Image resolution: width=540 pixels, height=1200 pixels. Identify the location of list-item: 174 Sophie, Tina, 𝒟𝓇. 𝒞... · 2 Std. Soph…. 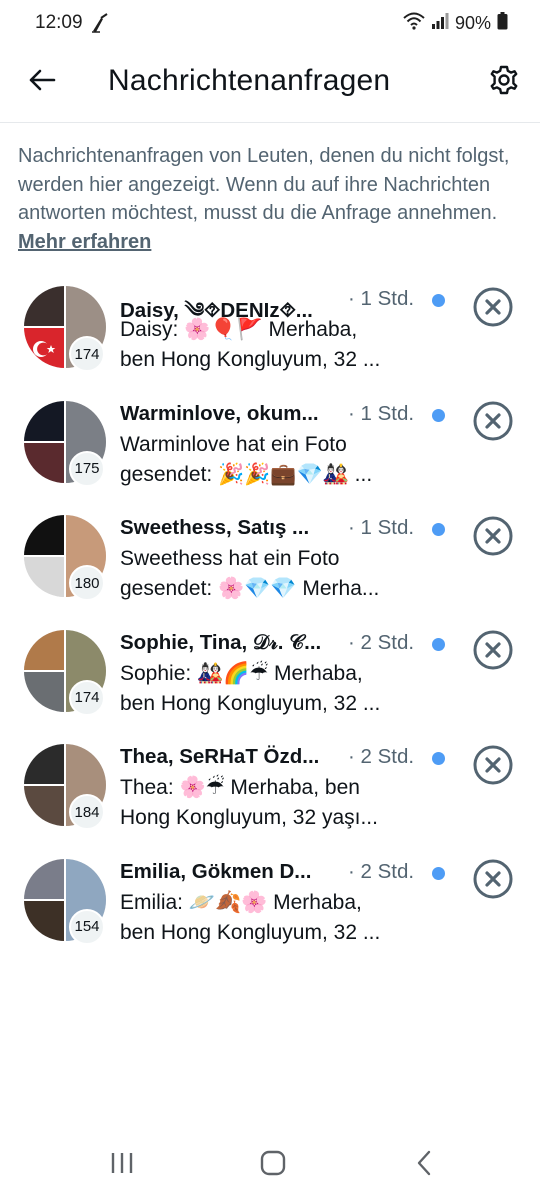
(270, 679).